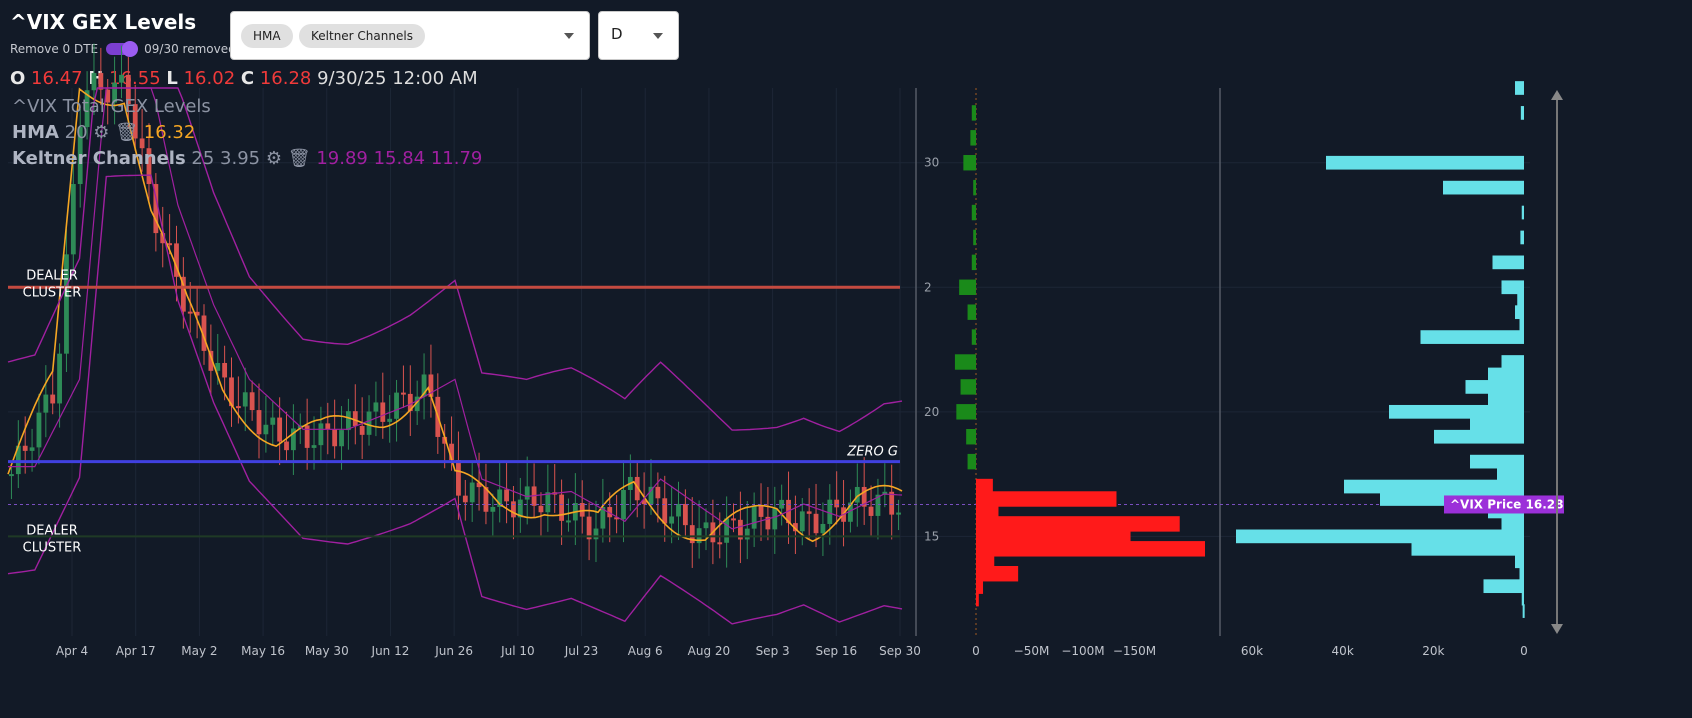 This screenshot has width=1692, height=718. I want to click on legend-hma: HMA 20 ⚙ 🗑 16.32, so click(104, 132).